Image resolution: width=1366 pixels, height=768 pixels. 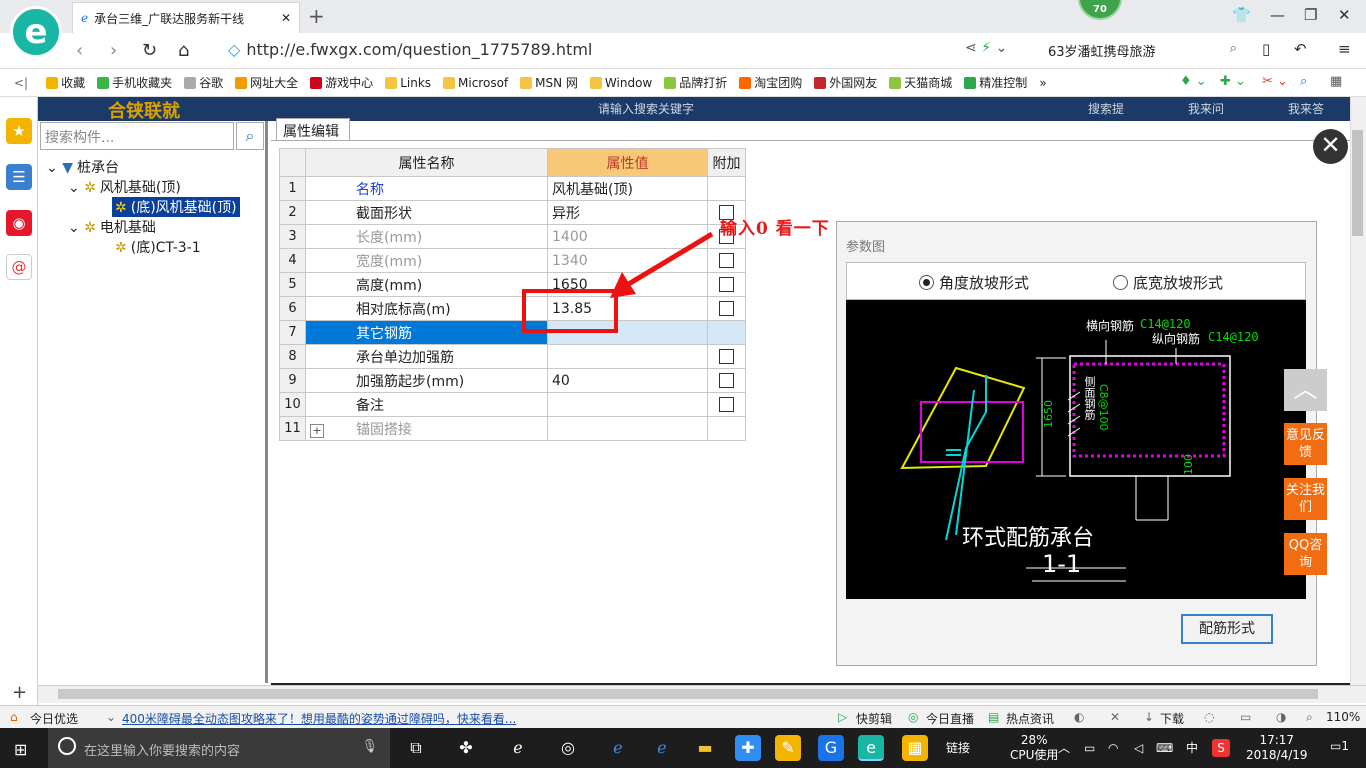 What do you see at coordinates (186, 17) in the screenshot?
I see `browser-tab: ℯ 承台三维_广联达服务新干线 ✕` at bounding box center [186, 17].